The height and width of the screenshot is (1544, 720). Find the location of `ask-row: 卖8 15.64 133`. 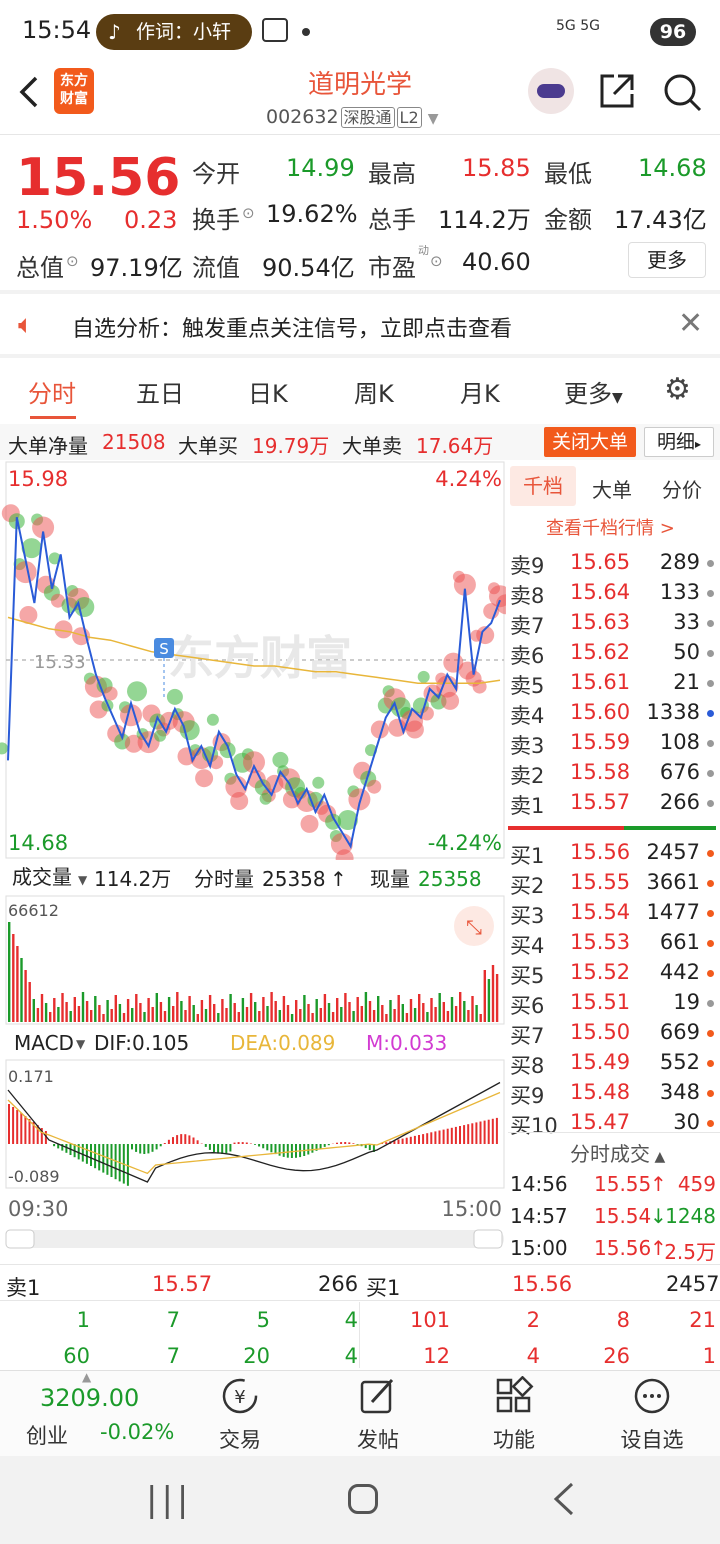

ask-row: 卖8 15.64 133 is located at coordinates (614, 595).